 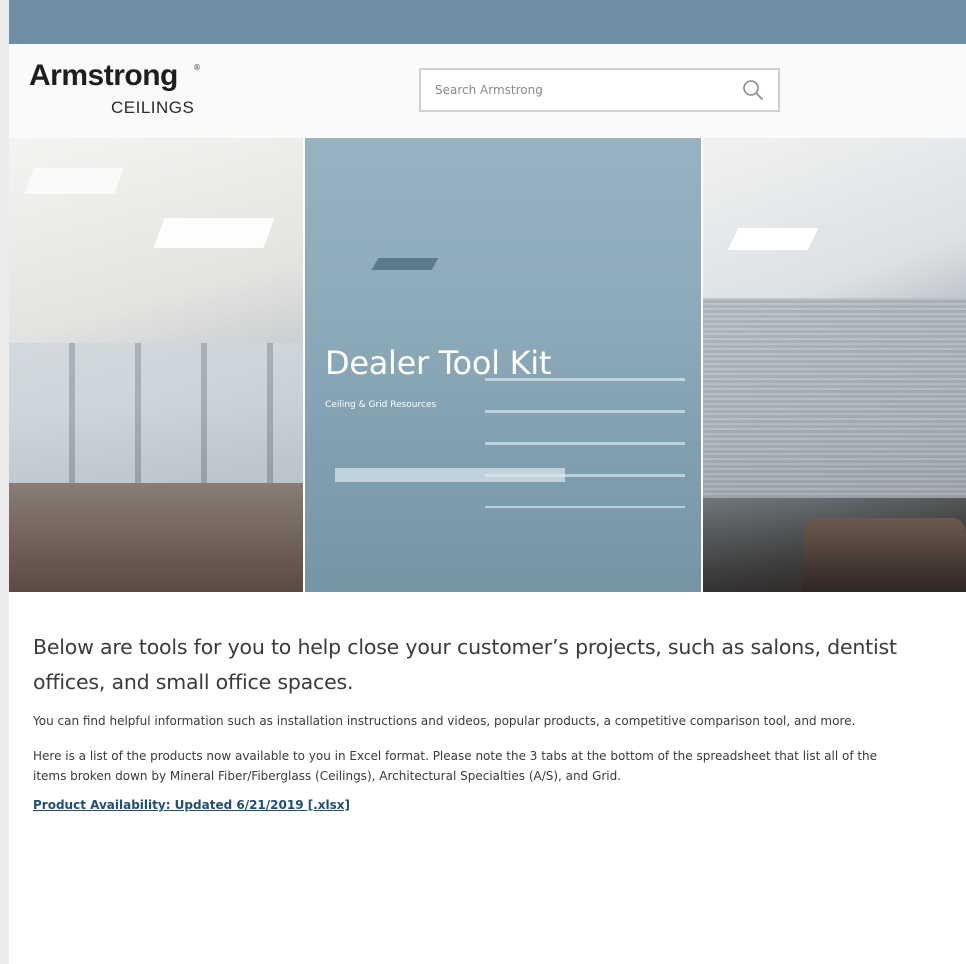 What do you see at coordinates (487, 22) in the screenshot?
I see `top-bar` at bounding box center [487, 22].